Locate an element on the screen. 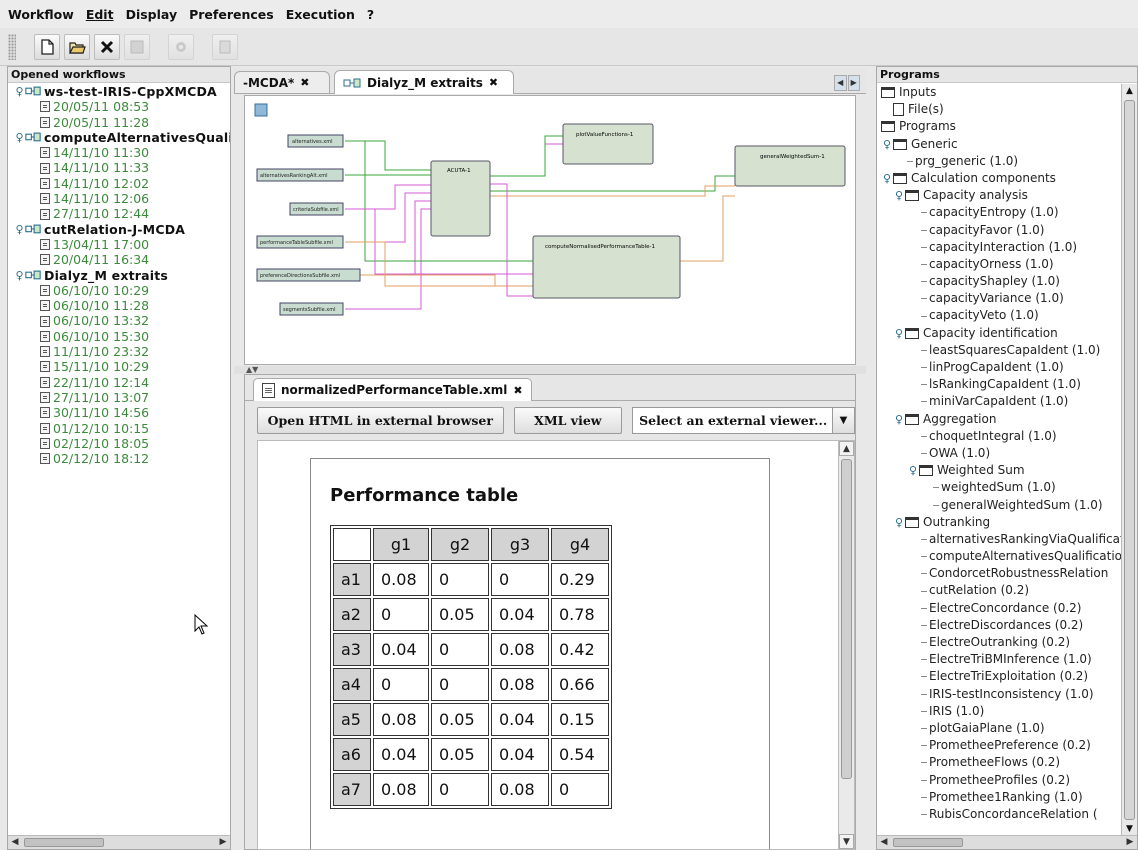 This screenshot has height=850, width=1138. program-item: ElectreDiscordances (0.2) is located at coordinates (999, 625).